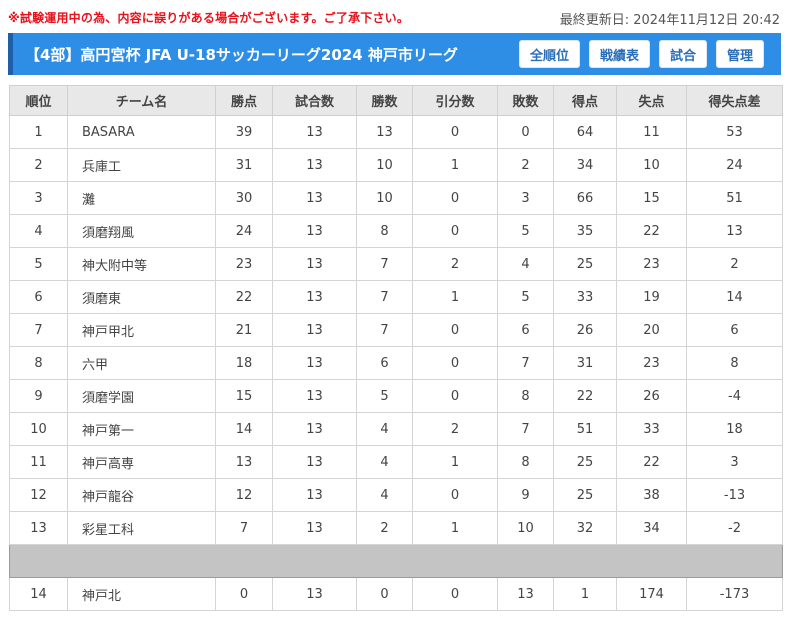  I want to click on rank-cell: 2, so click(38, 165).